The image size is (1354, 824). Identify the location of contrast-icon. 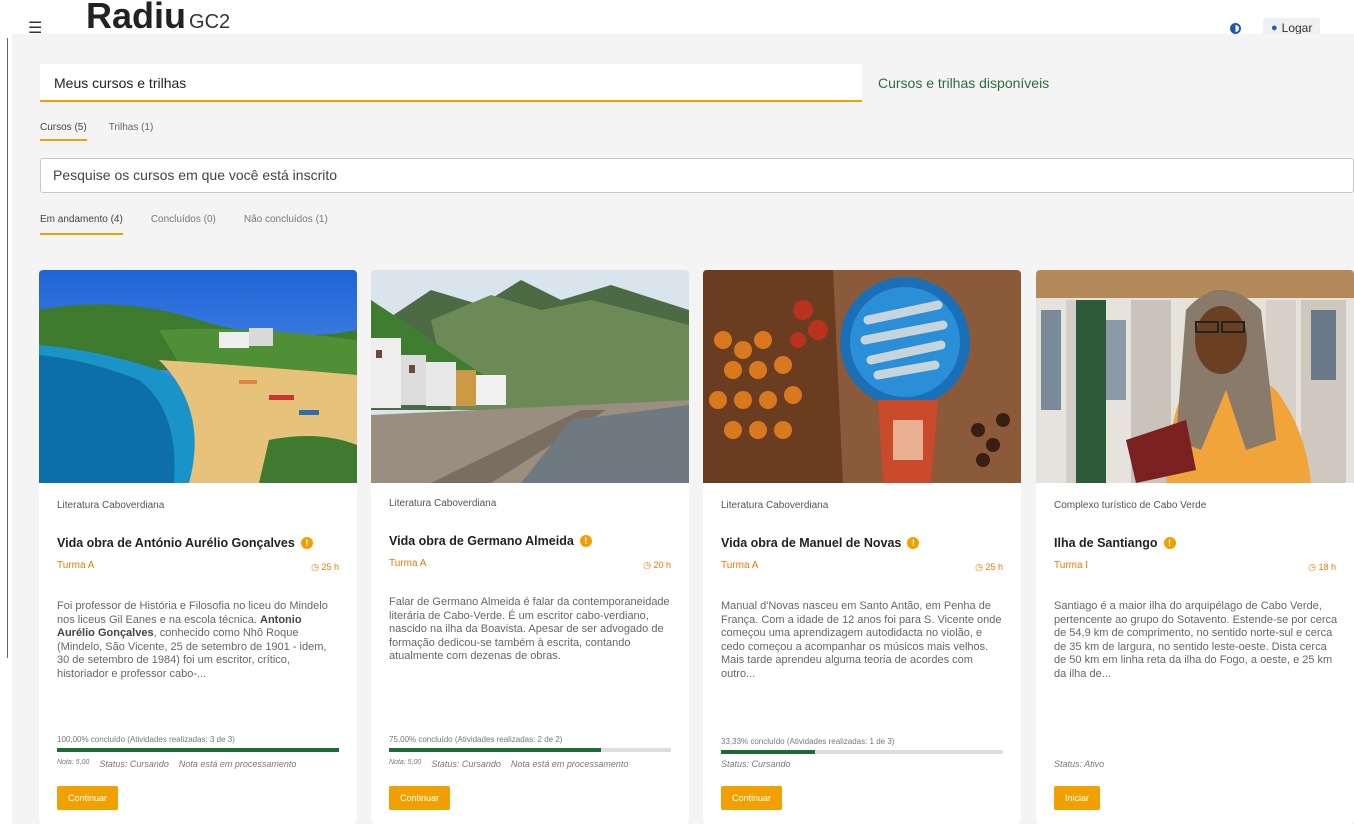
(1235, 28).